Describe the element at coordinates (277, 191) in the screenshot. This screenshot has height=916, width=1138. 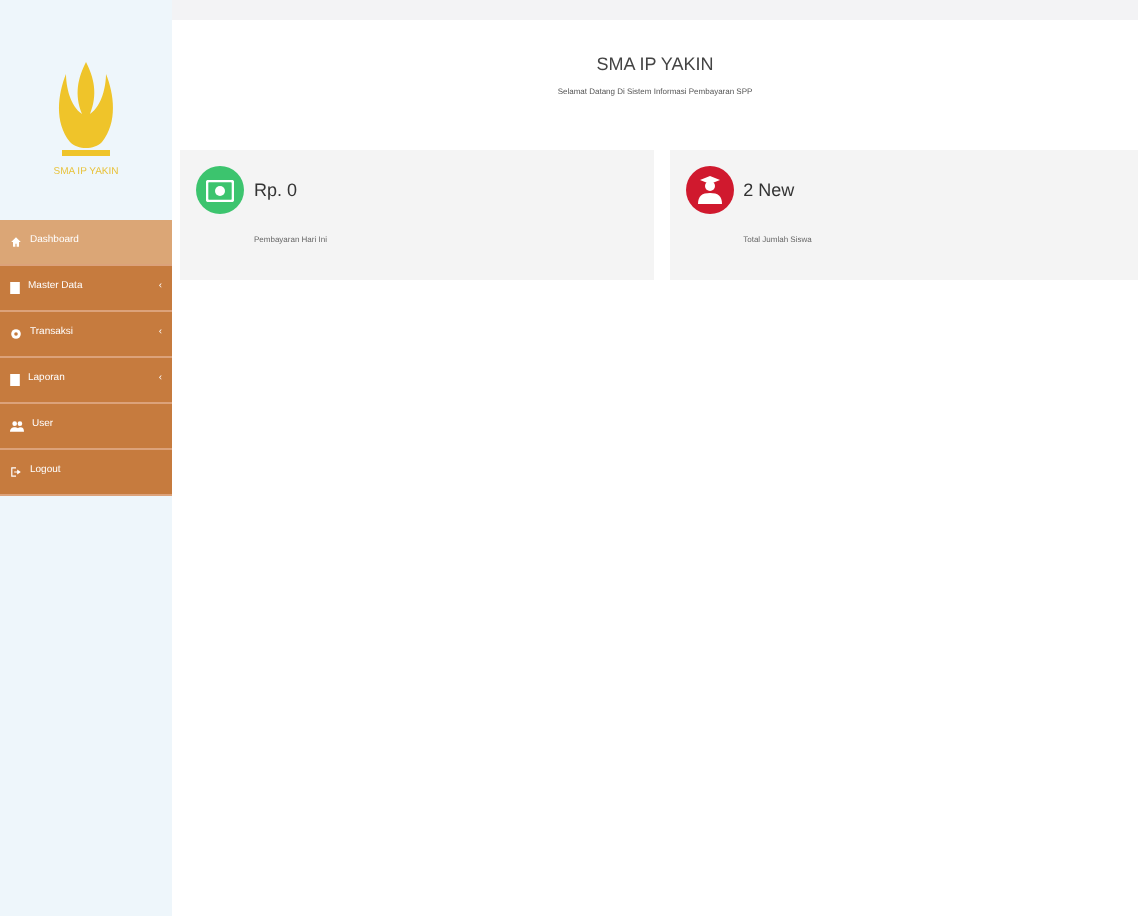
I see `stat-value: Rp. 0` at that location.